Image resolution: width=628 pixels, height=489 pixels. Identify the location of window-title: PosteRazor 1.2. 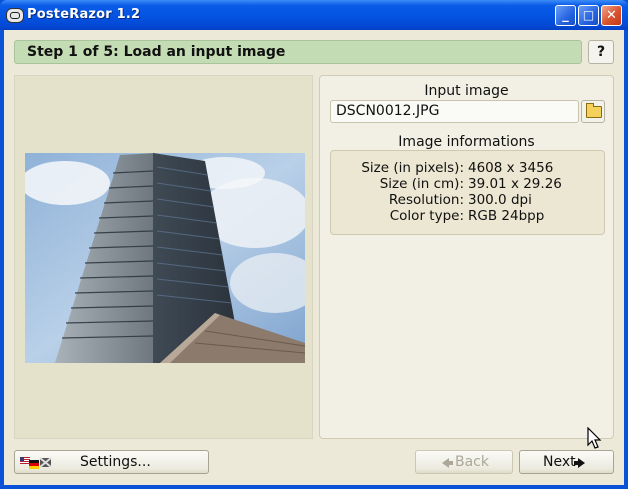
(84, 14).